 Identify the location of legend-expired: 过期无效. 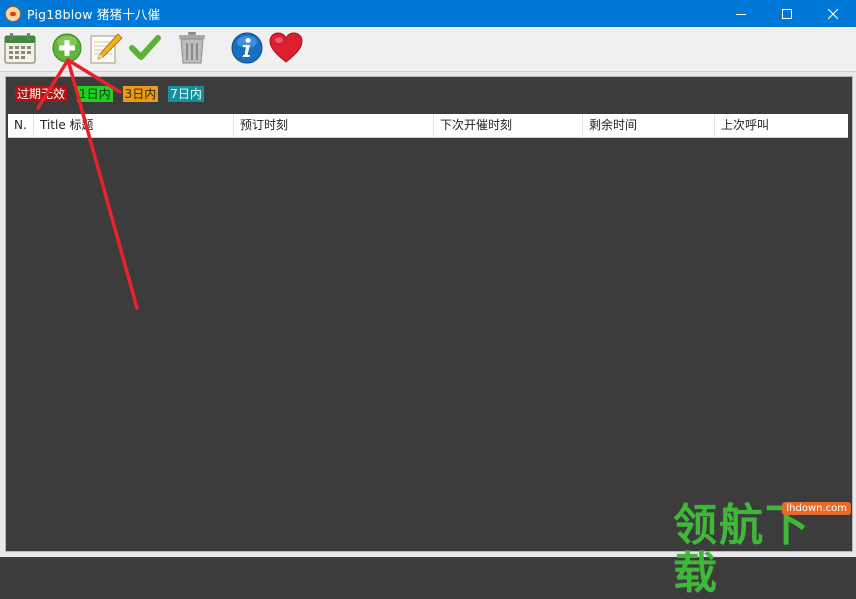
(41, 94).